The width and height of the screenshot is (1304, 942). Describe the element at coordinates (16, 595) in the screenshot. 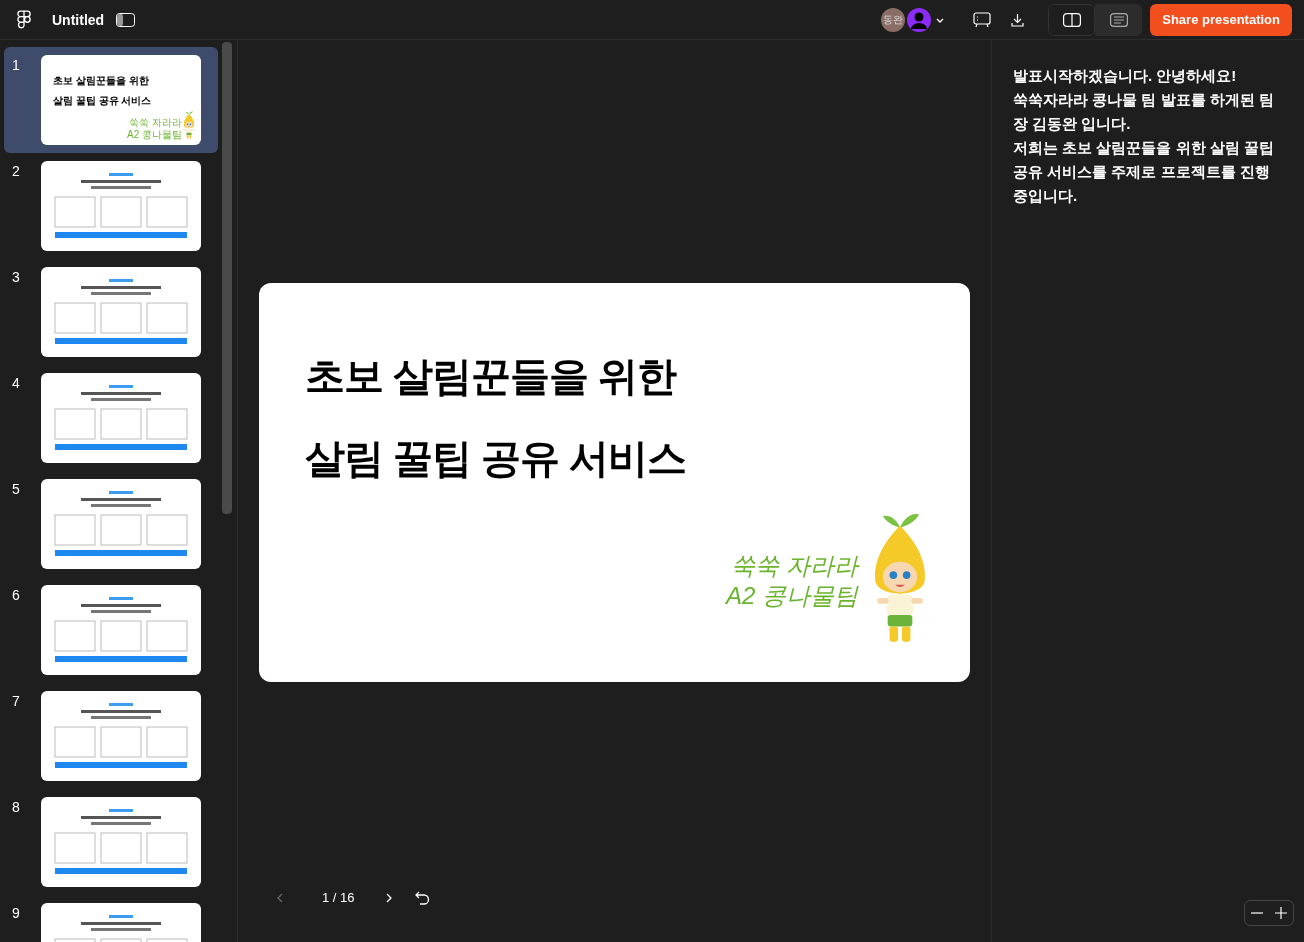

I see `slide-number: 6` at that location.